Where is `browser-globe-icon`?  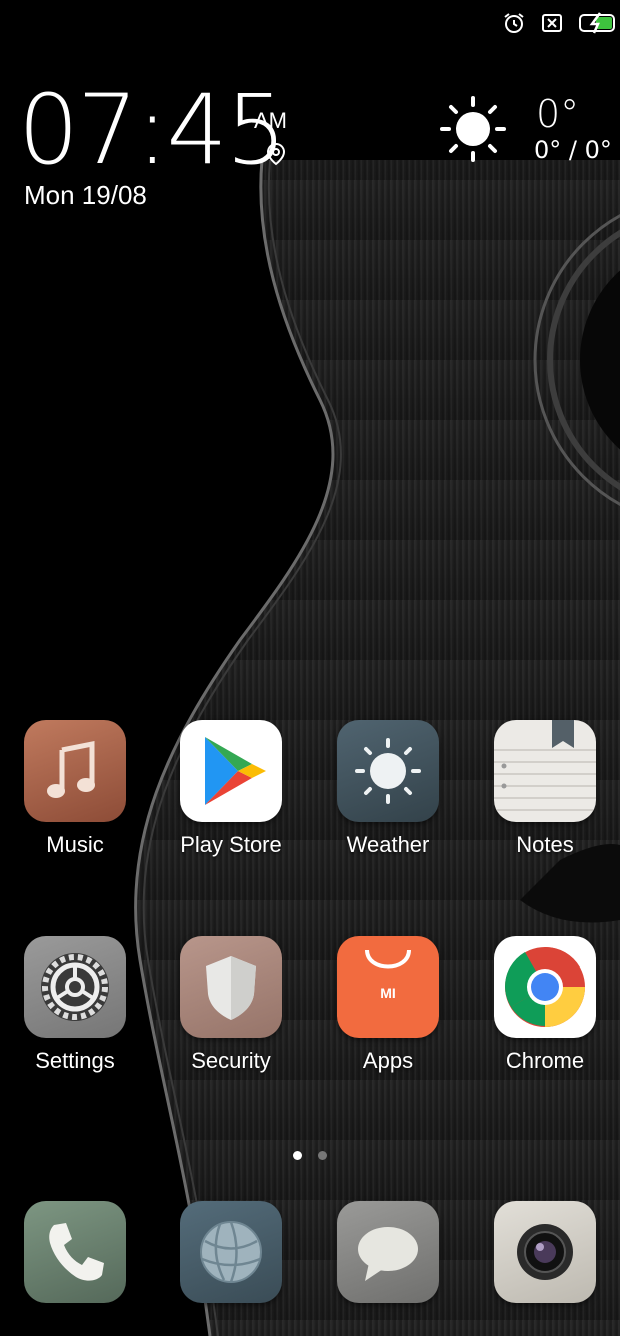 browser-globe-icon is located at coordinates (231, 1252).